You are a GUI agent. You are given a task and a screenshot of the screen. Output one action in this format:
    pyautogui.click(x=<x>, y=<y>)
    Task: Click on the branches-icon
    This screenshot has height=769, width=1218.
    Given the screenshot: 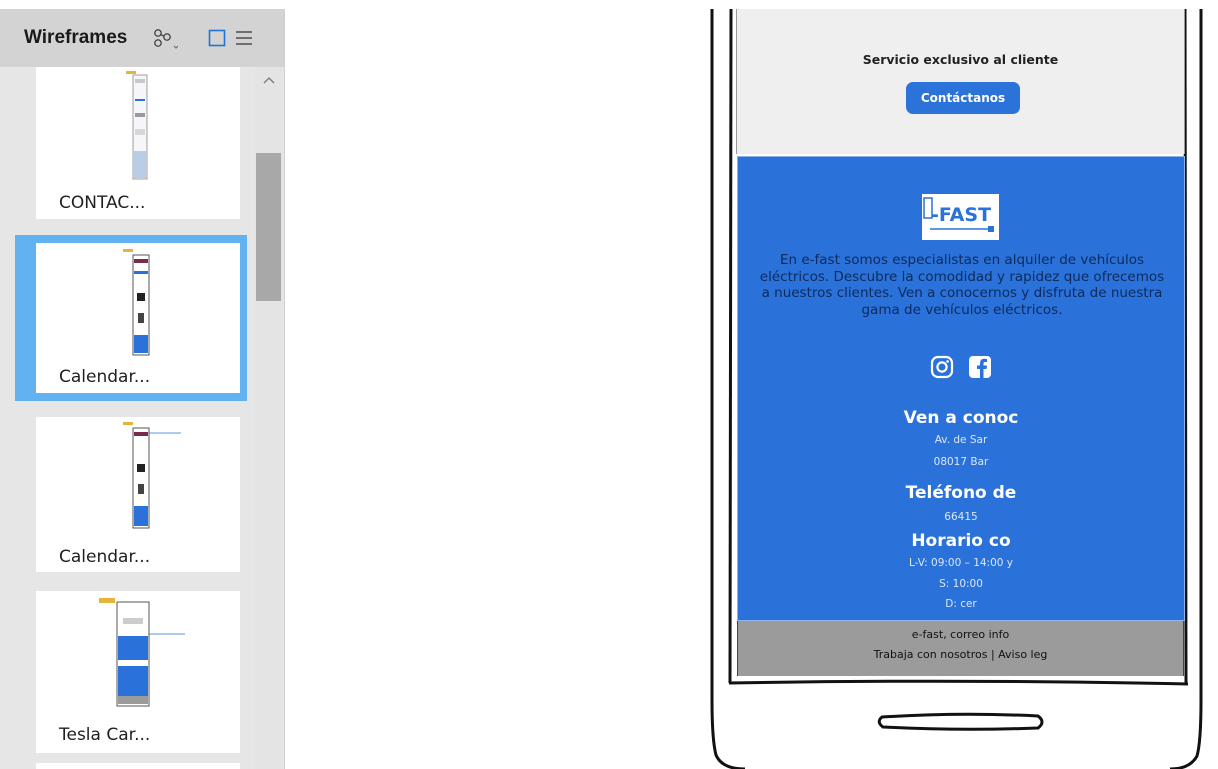 What is the action you would take?
    pyautogui.click(x=165, y=41)
    